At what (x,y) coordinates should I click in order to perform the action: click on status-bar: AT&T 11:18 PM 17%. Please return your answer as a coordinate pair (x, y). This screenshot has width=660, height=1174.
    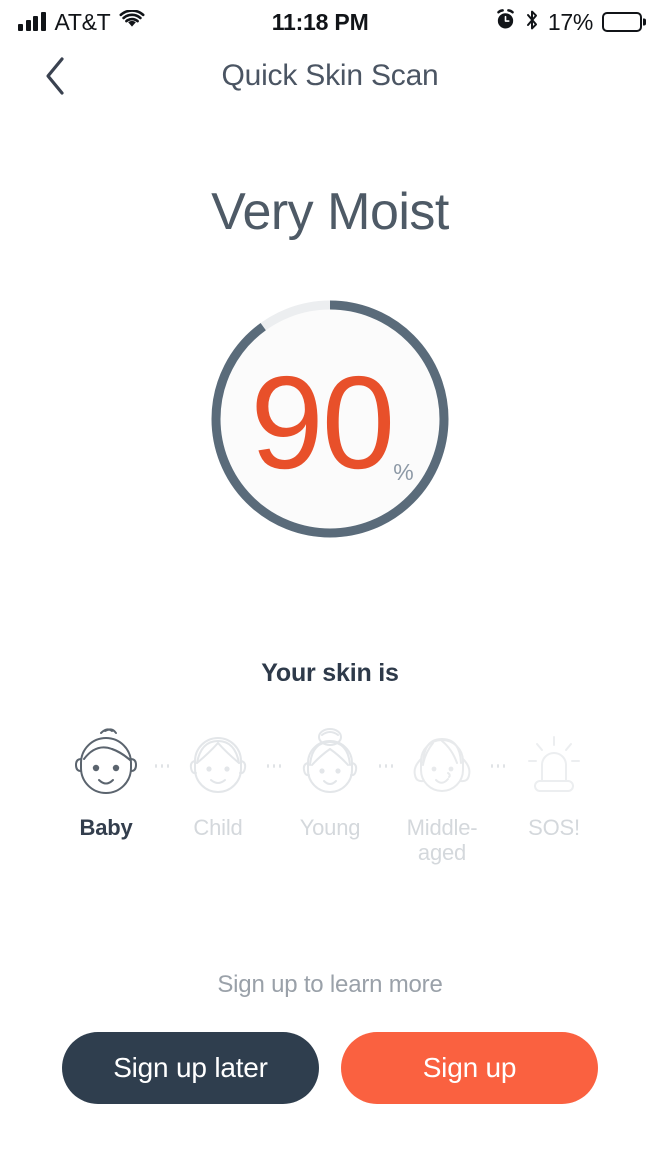
    Looking at the image, I should click on (330, 22).